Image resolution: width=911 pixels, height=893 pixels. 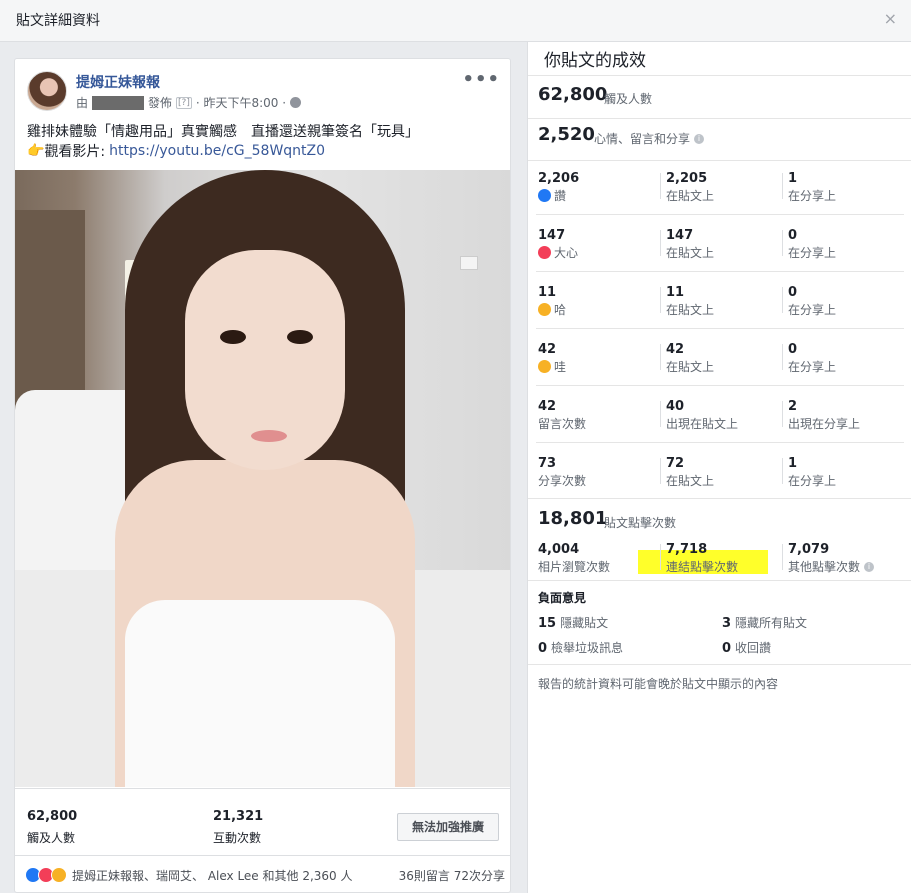 What do you see at coordinates (562, 424) in the screenshot?
I see `comments-label: 留言次數` at bounding box center [562, 424].